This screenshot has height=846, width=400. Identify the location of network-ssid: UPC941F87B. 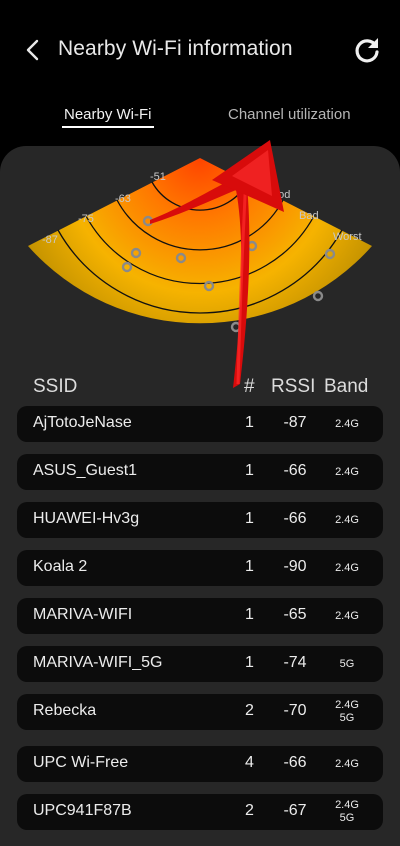
(82, 810).